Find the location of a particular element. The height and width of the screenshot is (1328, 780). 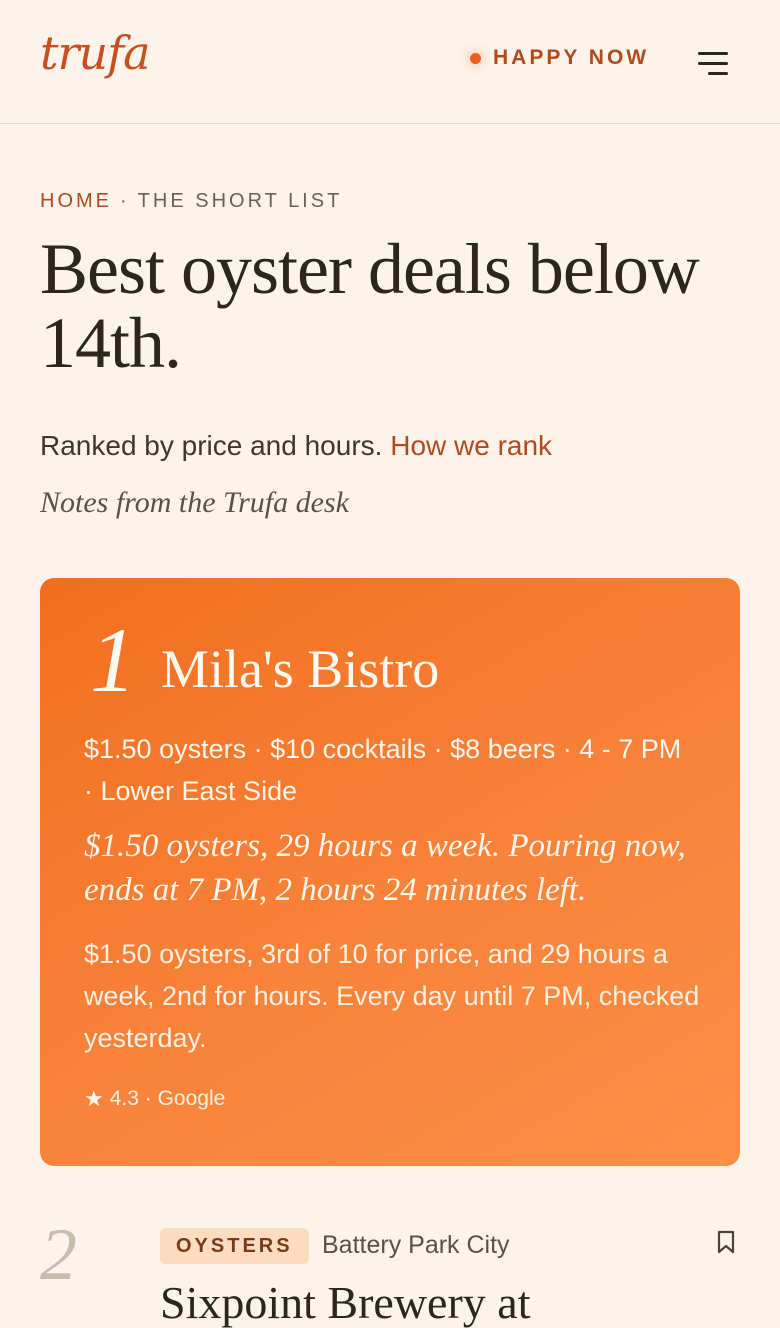

desk-note: Notes from the Trufa desk is located at coordinates (194, 502).